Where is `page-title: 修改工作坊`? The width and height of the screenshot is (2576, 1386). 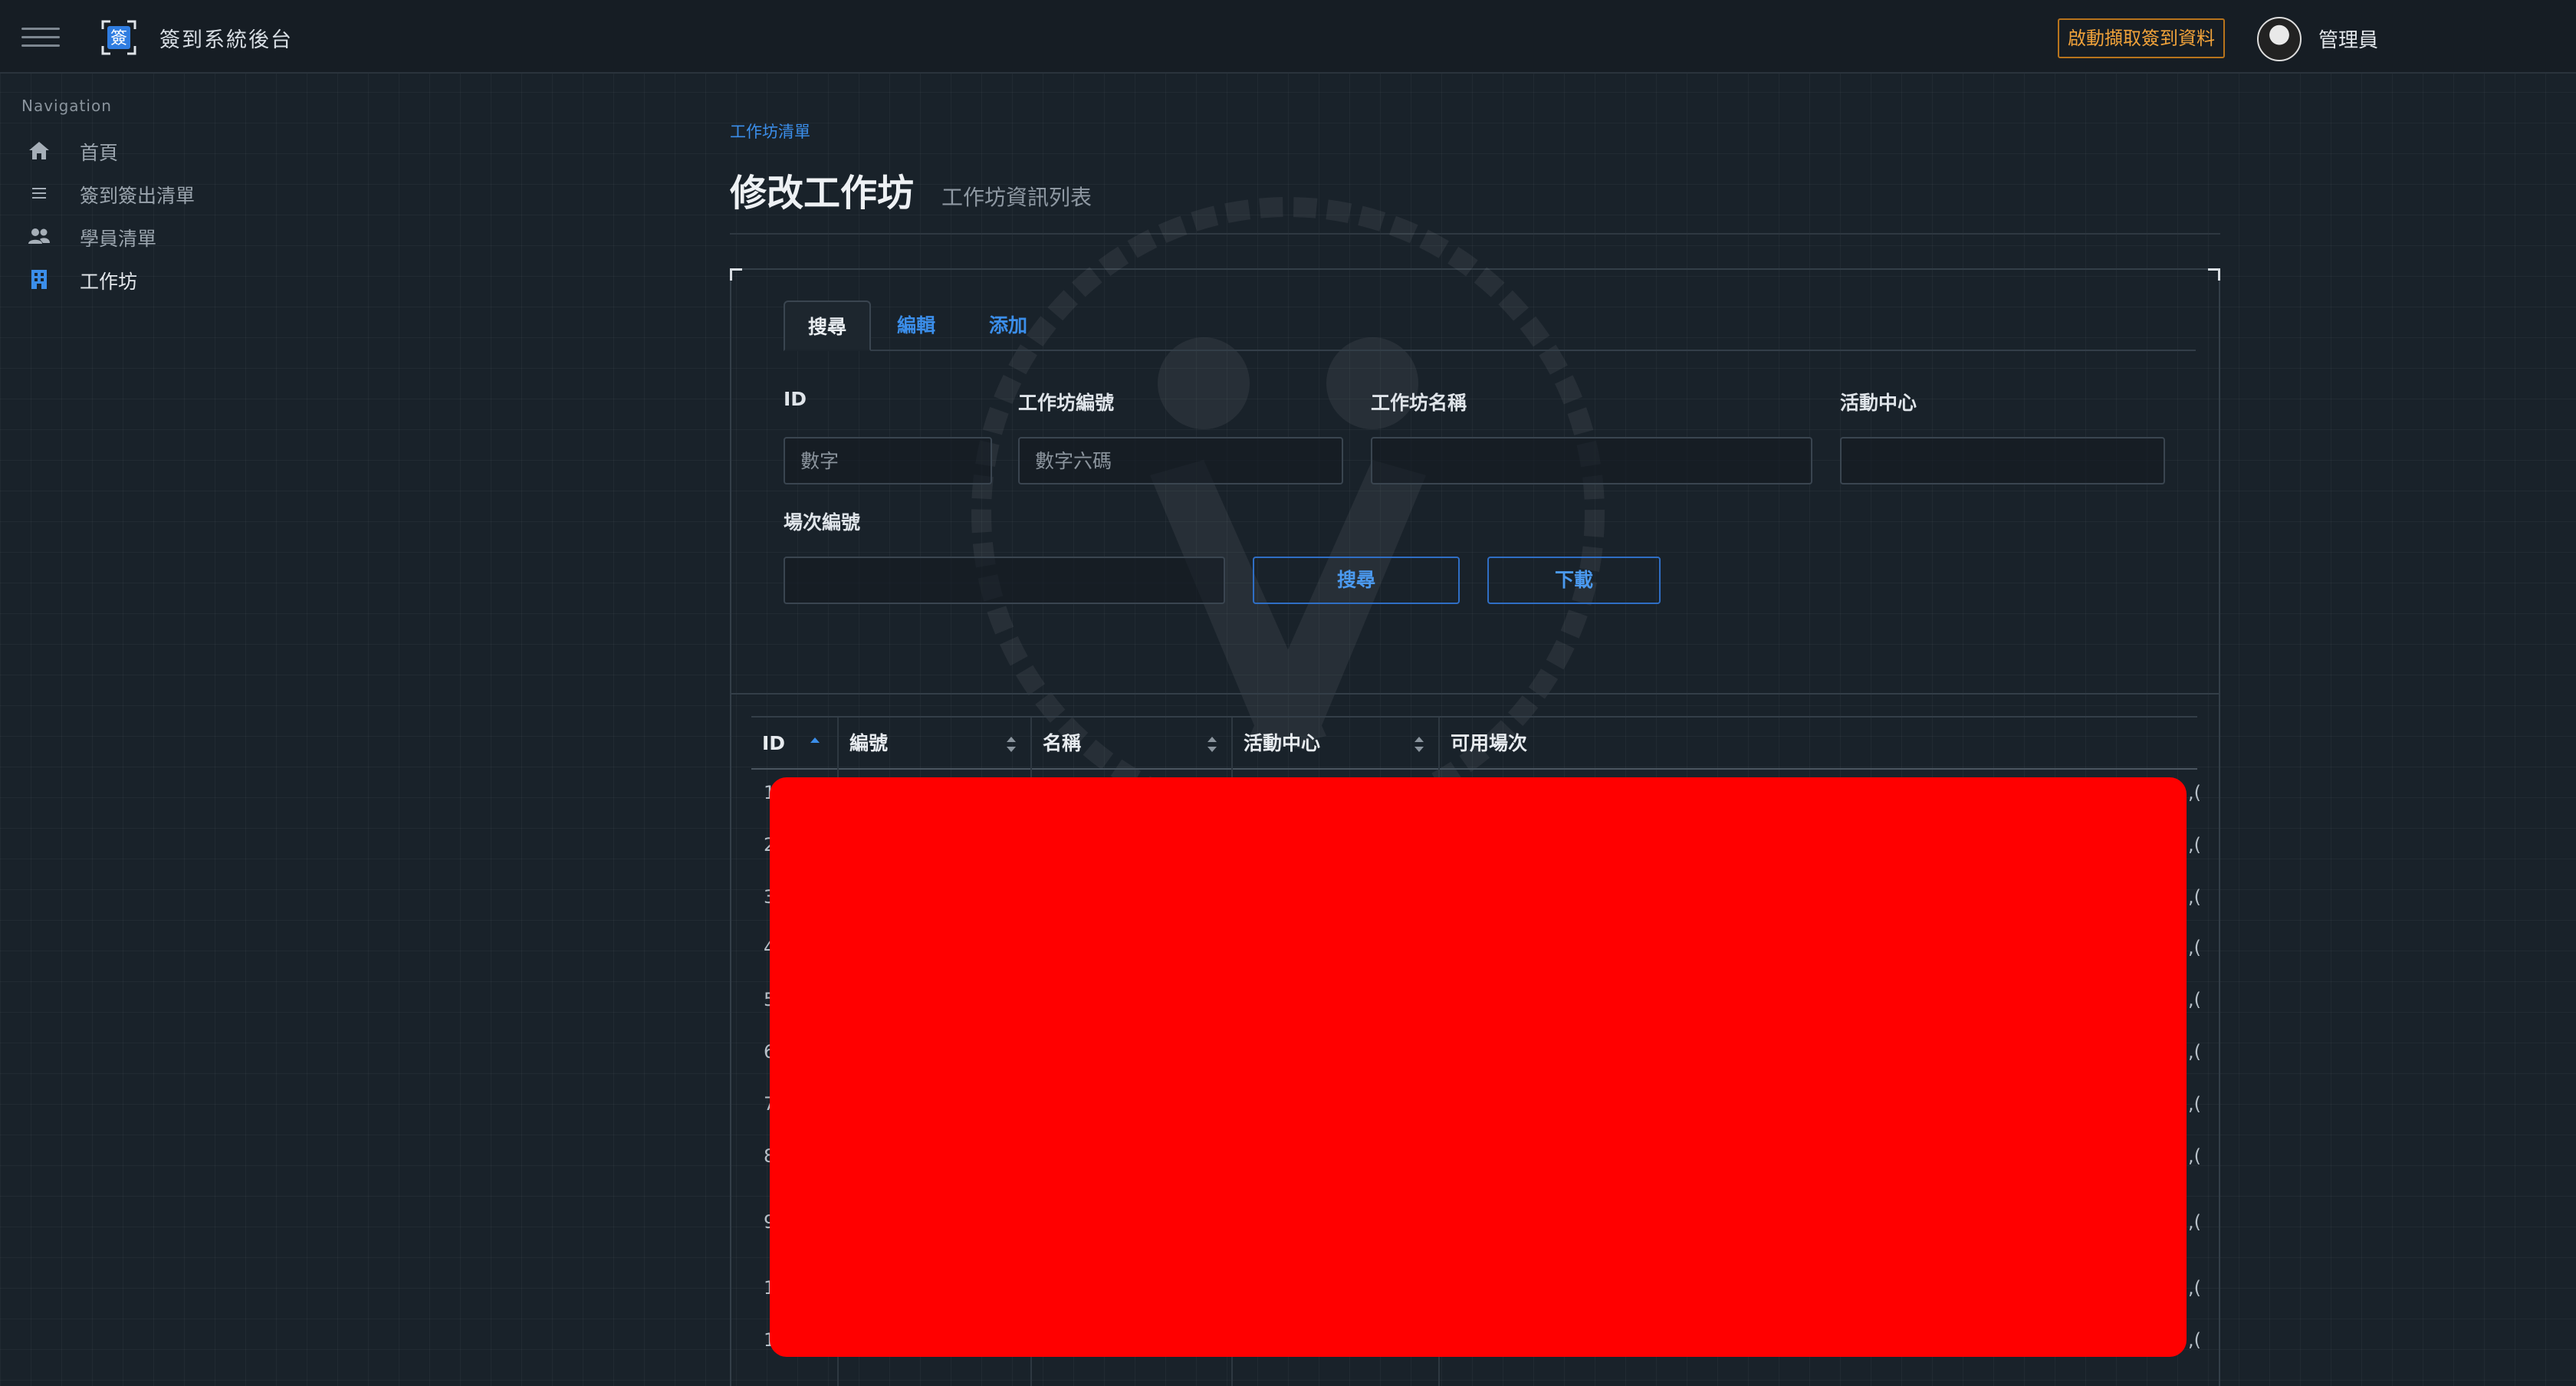 page-title: 修改工作坊 is located at coordinates (823, 193).